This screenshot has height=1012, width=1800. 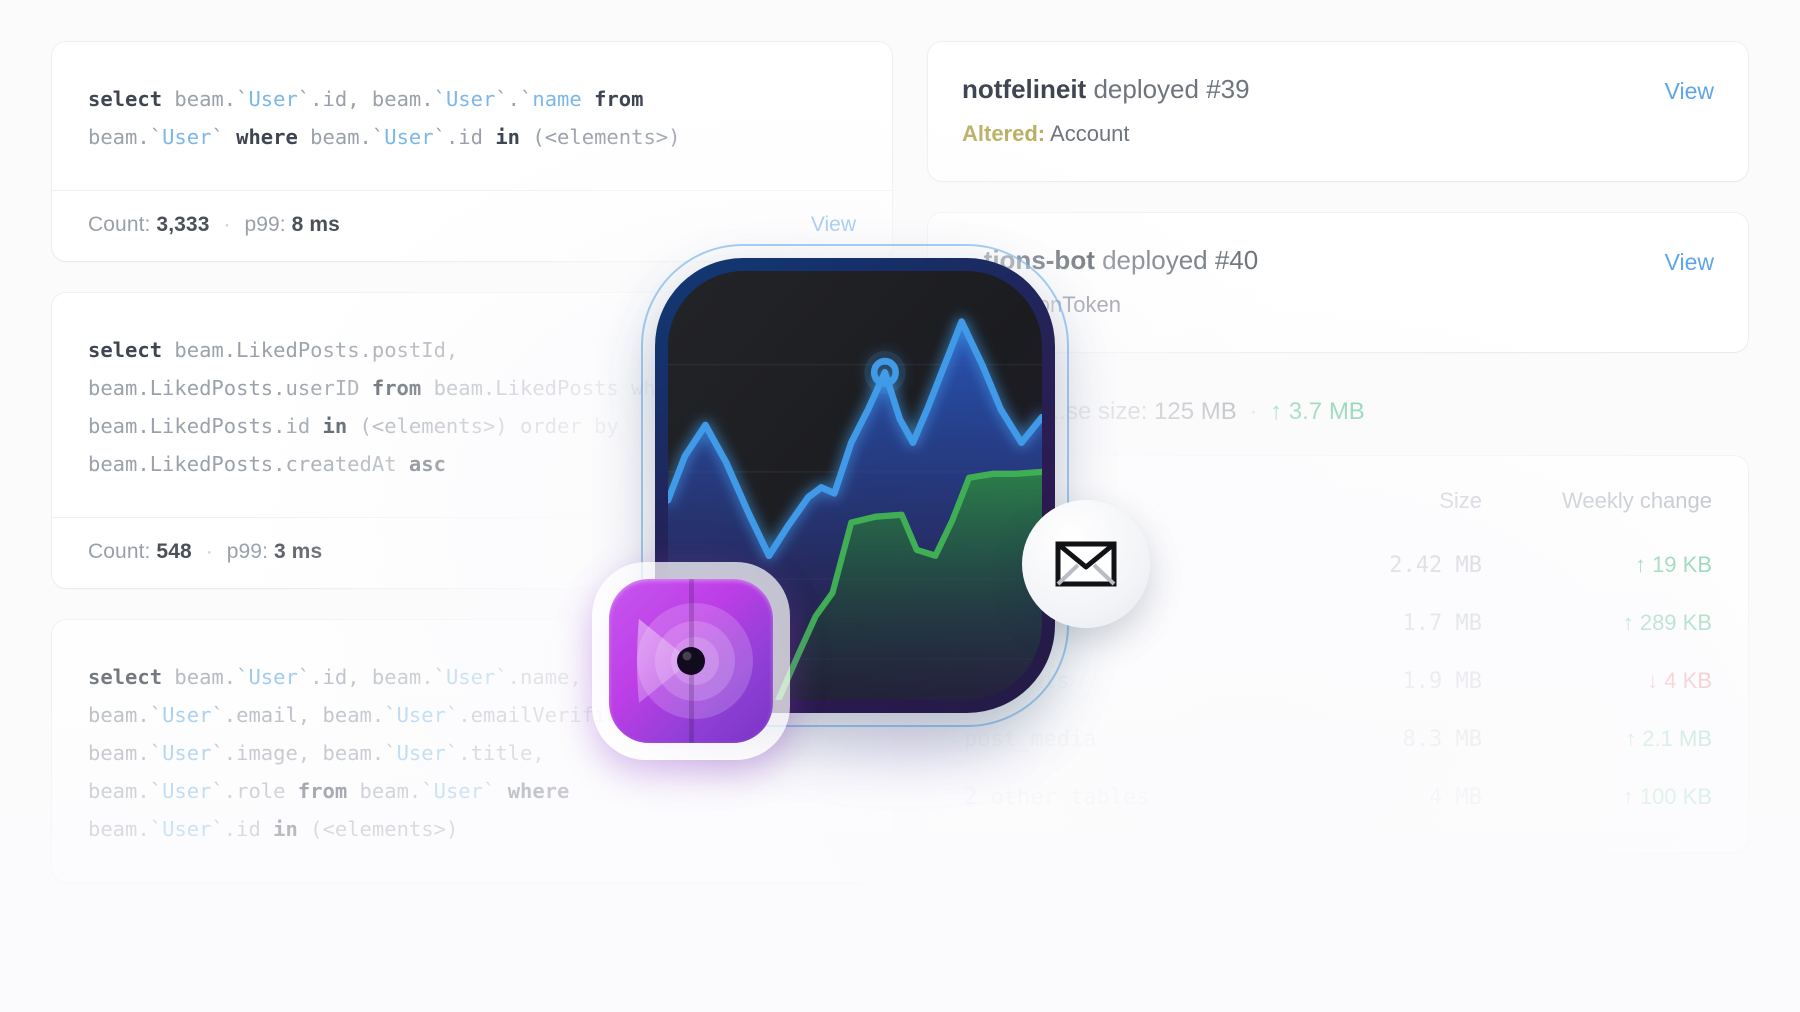 I want to click on envelope-icon-circle, so click(x=1086, y=564).